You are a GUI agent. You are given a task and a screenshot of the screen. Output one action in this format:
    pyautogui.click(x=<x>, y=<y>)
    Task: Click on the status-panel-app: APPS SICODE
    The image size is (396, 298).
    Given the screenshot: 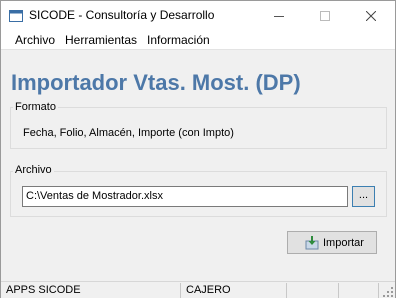 What is the action you would take?
    pyautogui.click(x=92, y=290)
    